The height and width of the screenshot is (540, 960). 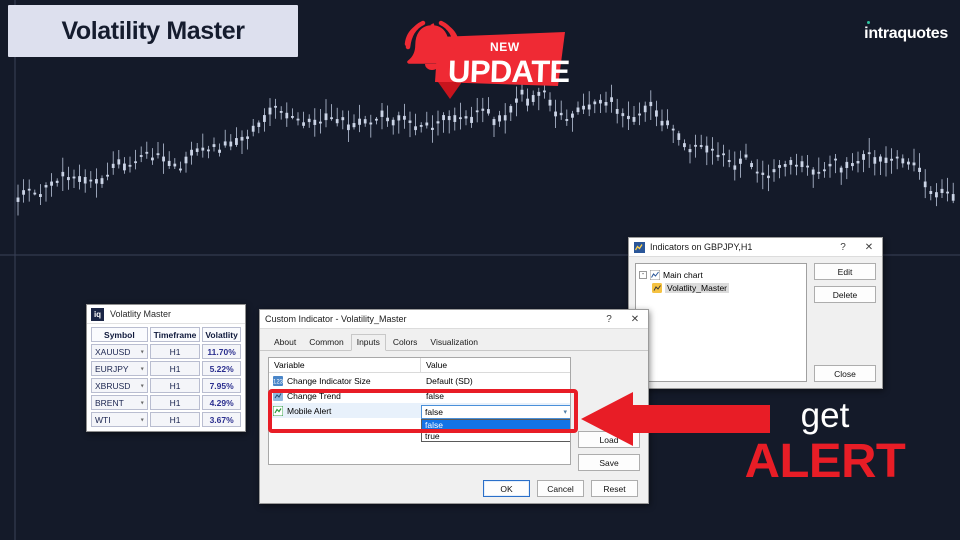 I want to click on table-row: XAUUSD ▾ H1 11.70%, so click(x=166, y=351).